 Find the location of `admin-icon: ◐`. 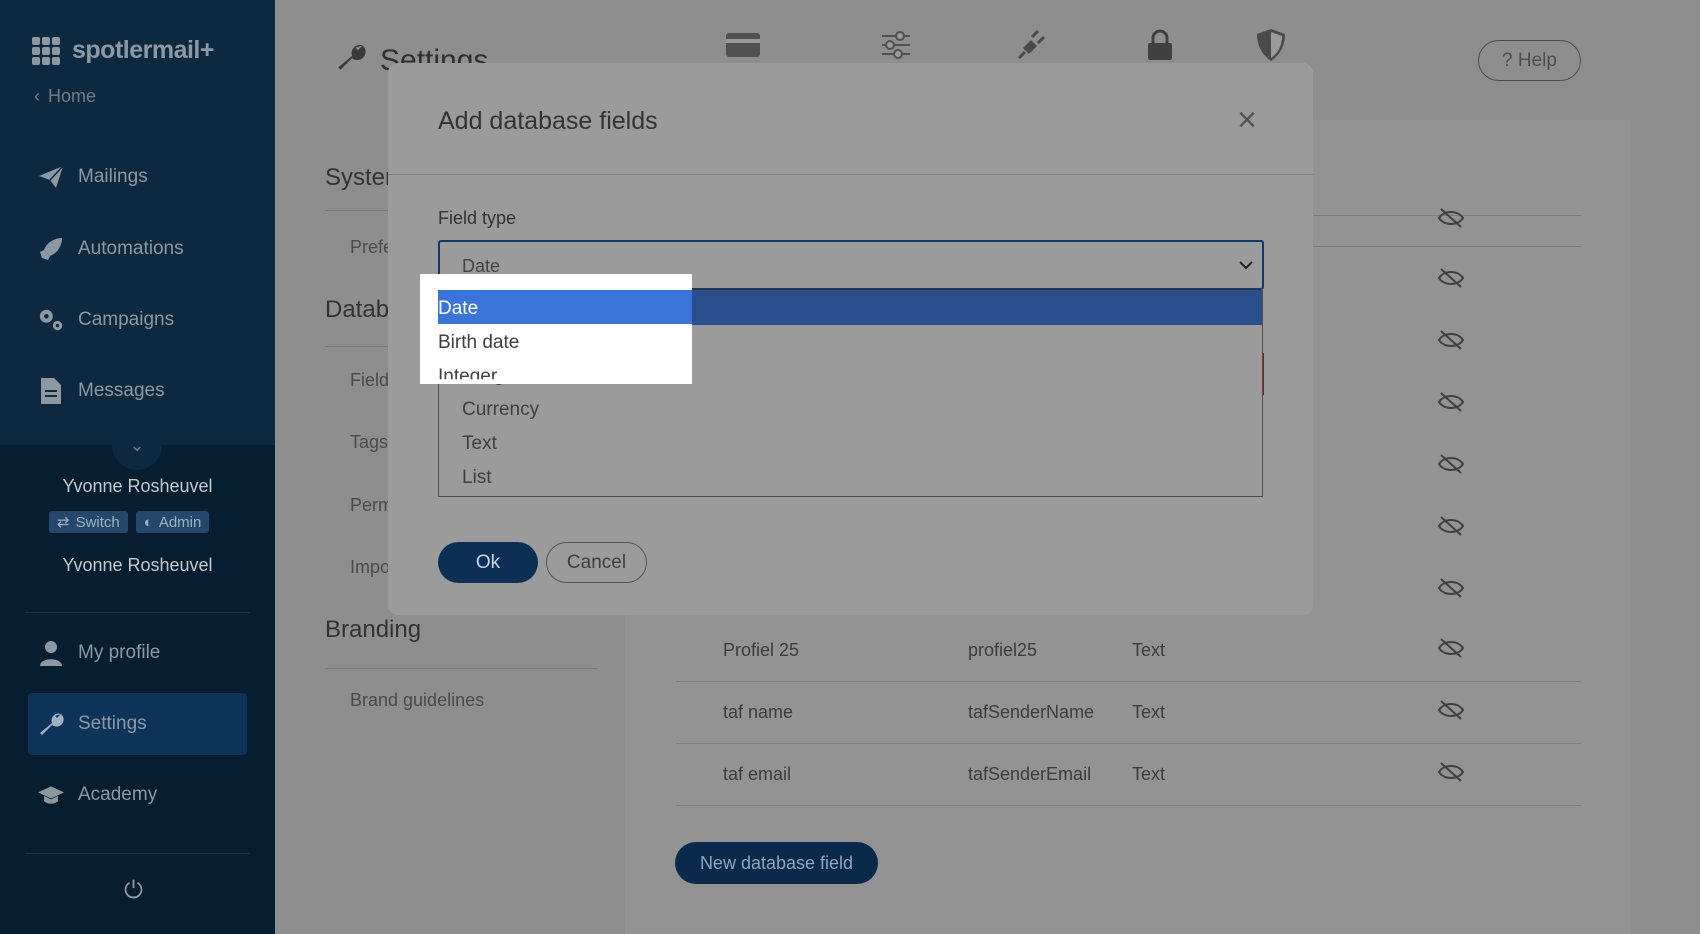

admin-icon: ◐ is located at coordinates (148, 522).